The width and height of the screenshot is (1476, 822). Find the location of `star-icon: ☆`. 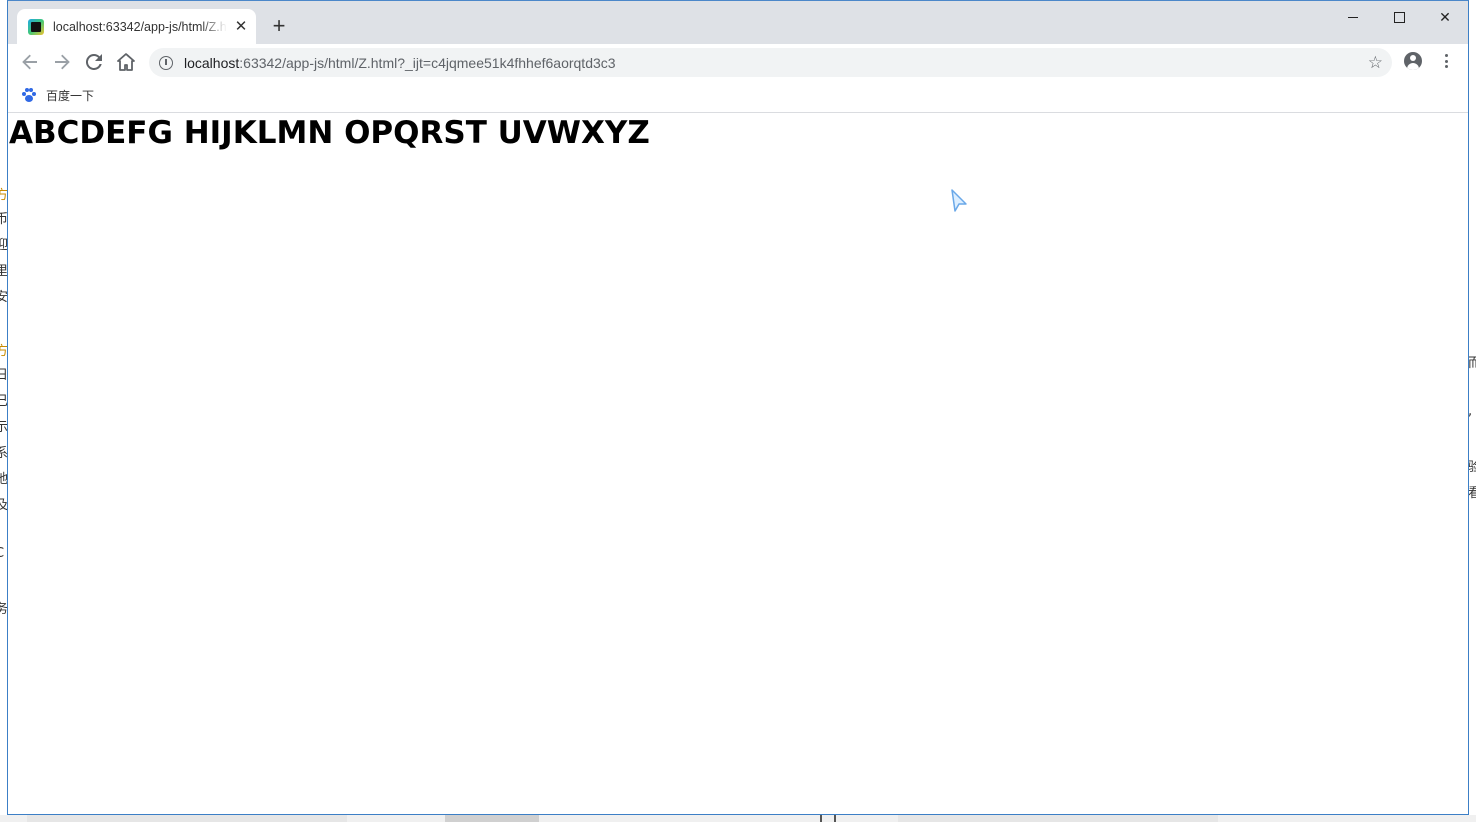

star-icon: ☆ is located at coordinates (1375, 63).